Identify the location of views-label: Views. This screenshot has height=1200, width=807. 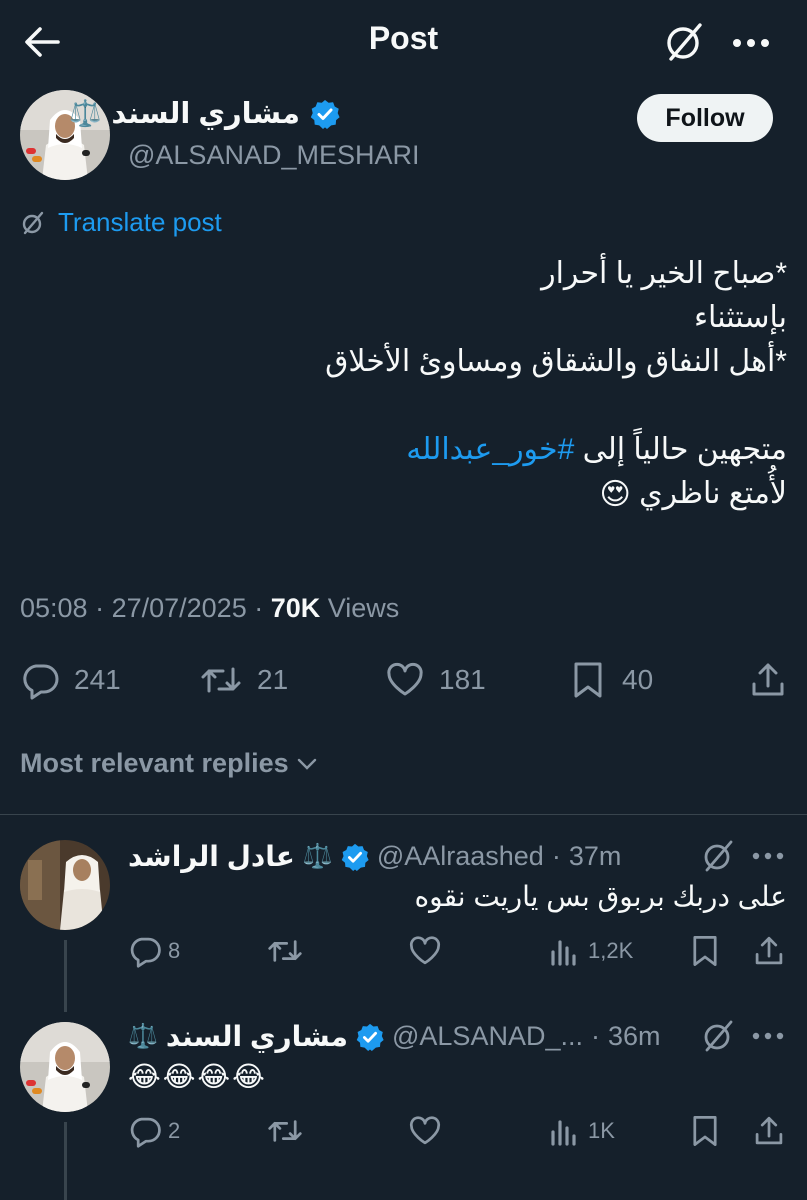
(363, 608).